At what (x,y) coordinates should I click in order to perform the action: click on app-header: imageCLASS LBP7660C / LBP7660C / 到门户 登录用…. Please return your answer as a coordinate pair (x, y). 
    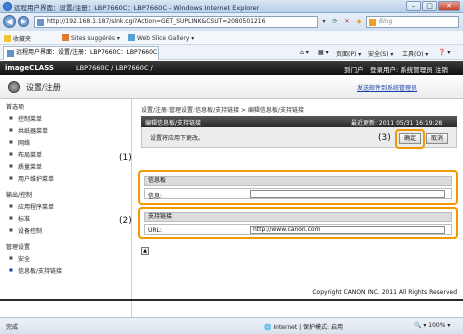
    Looking at the image, I should click on (231, 68).